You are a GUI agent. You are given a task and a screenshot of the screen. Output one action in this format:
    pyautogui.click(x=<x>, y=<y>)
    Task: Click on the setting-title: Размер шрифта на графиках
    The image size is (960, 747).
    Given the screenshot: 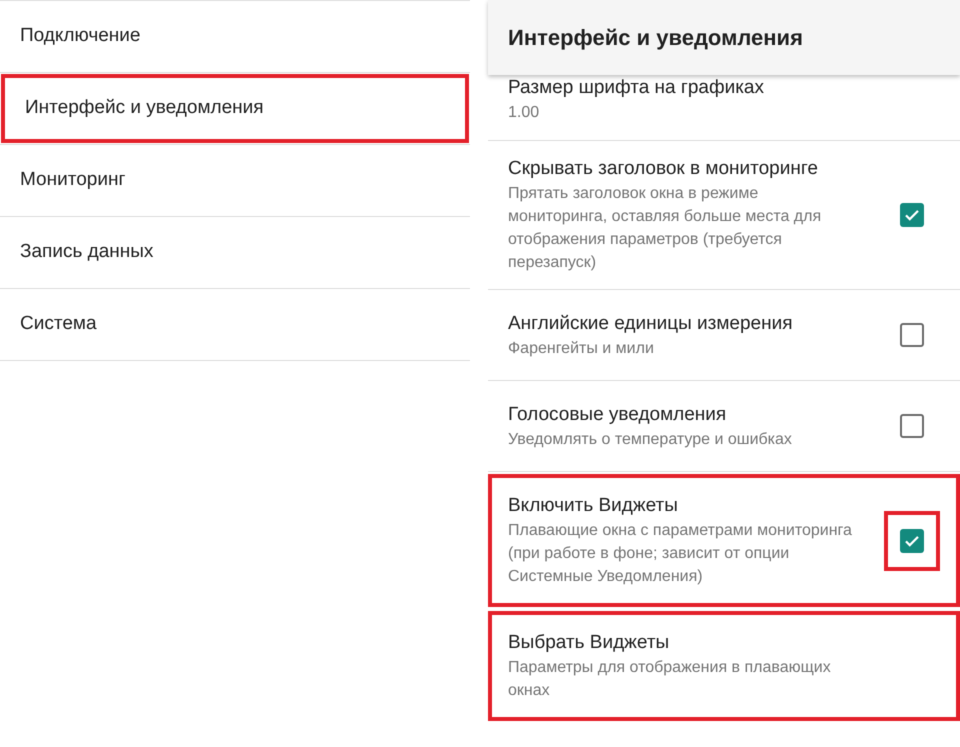 What is the action you would take?
    pyautogui.click(x=636, y=88)
    